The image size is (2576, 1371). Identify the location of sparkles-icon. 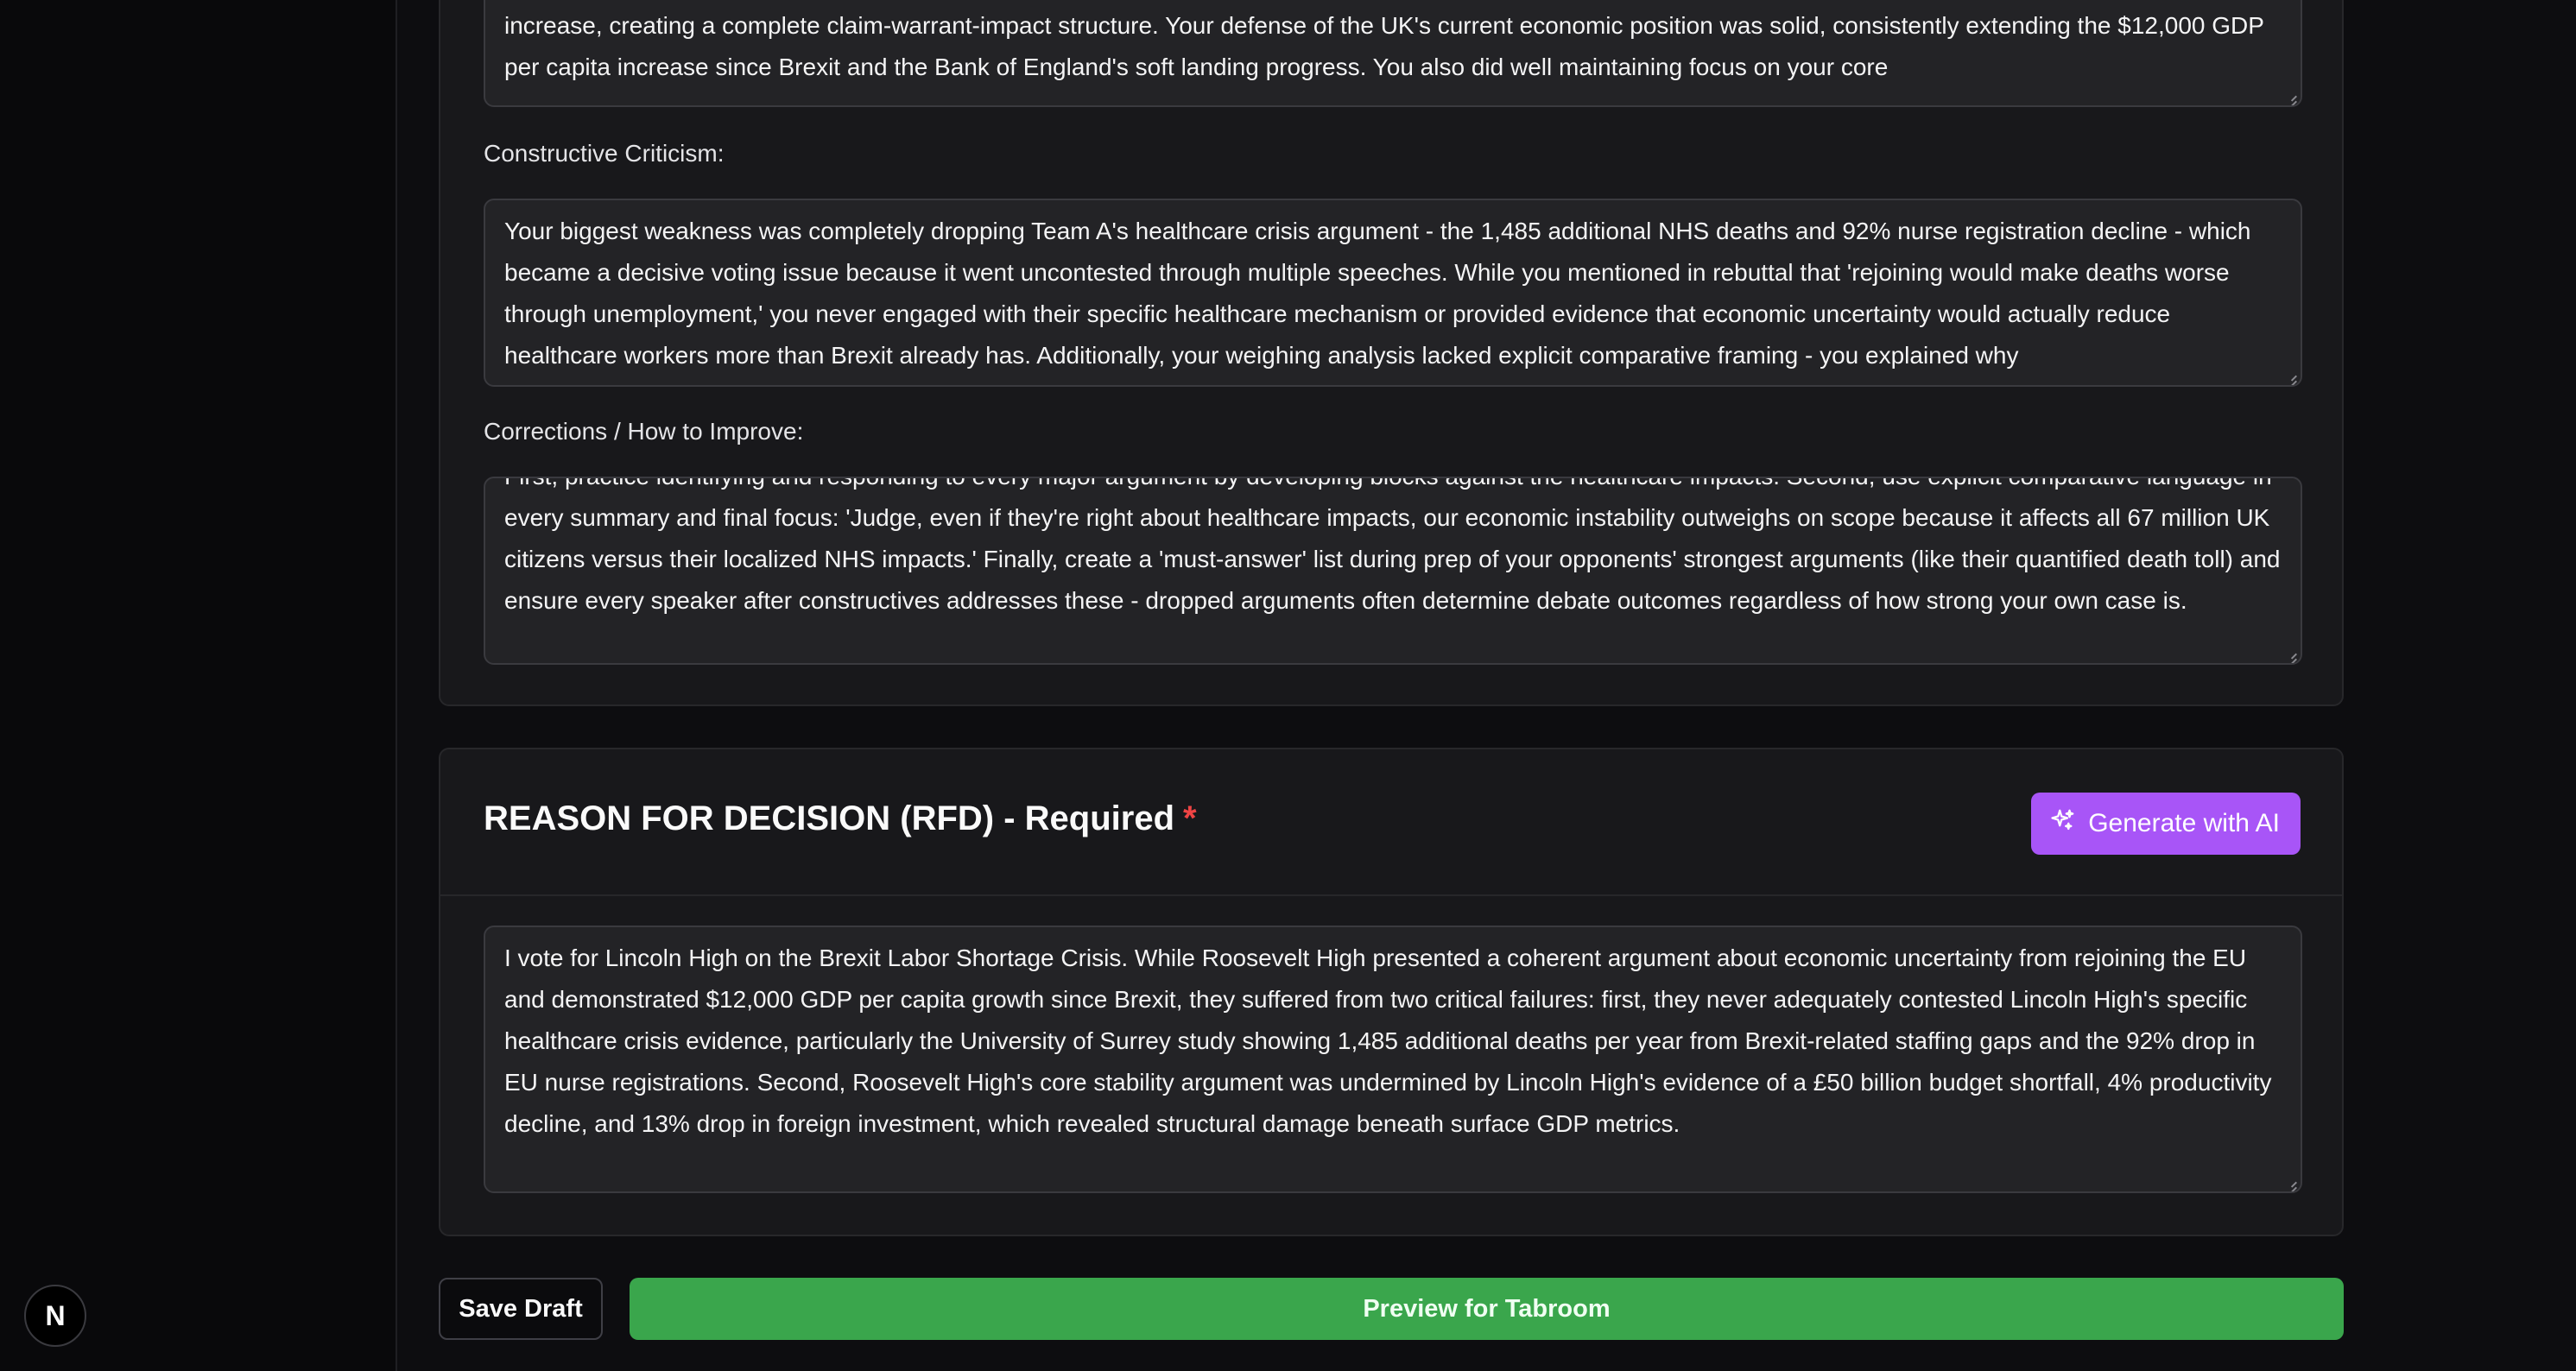
(2063, 823).